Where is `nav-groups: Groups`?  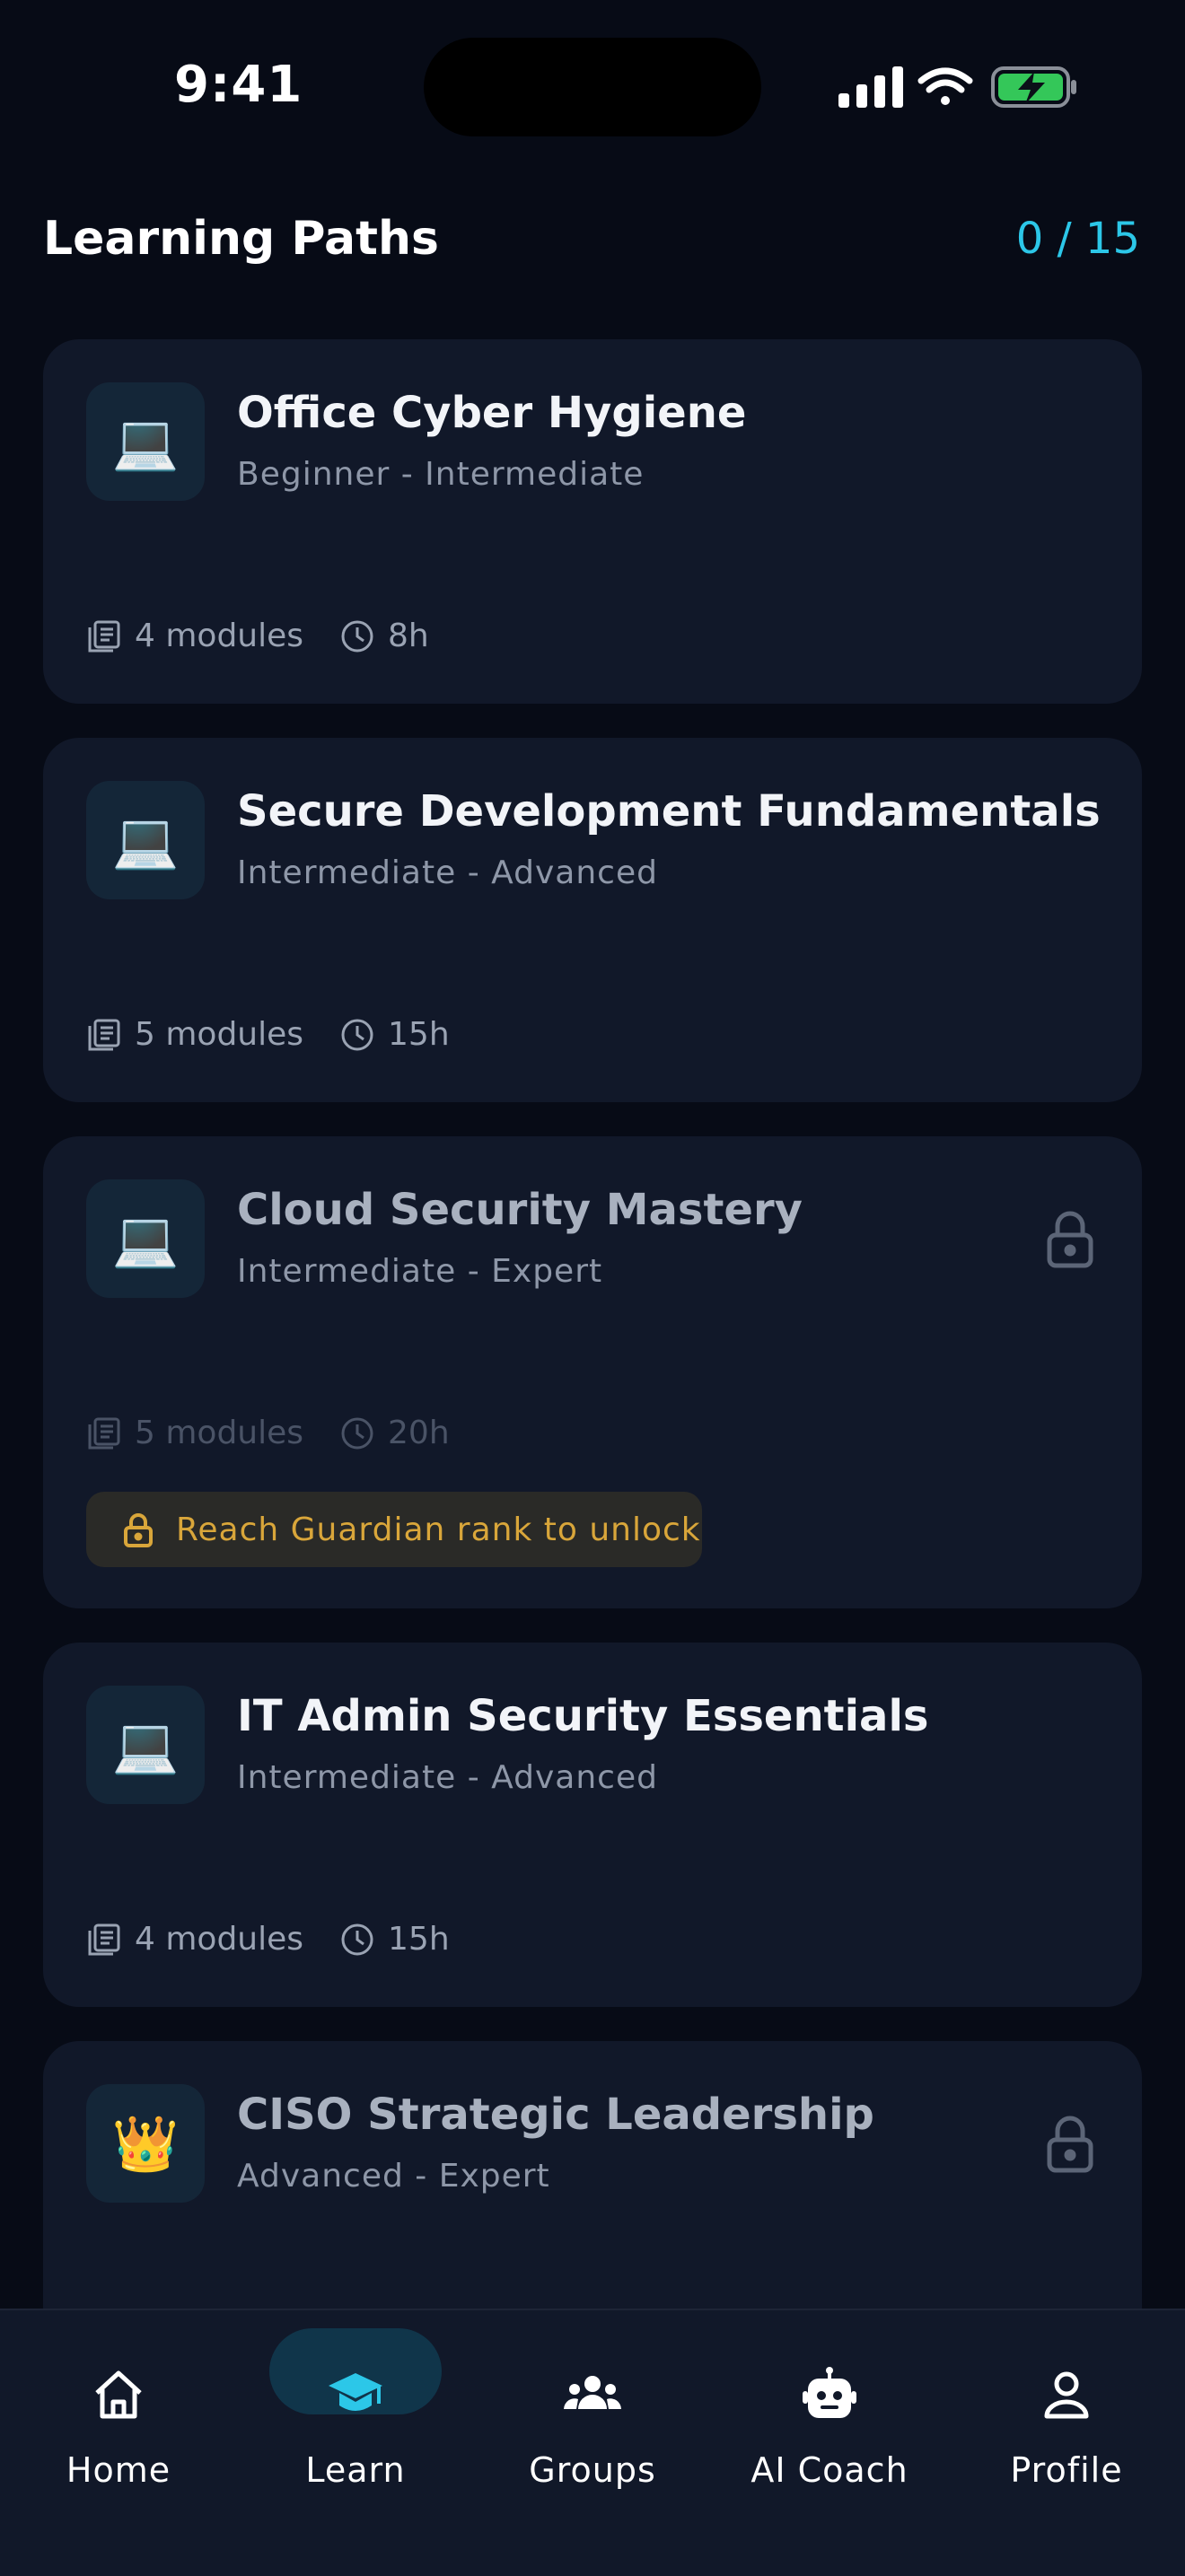 nav-groups: Groups is located at coordinates (592, 2410).